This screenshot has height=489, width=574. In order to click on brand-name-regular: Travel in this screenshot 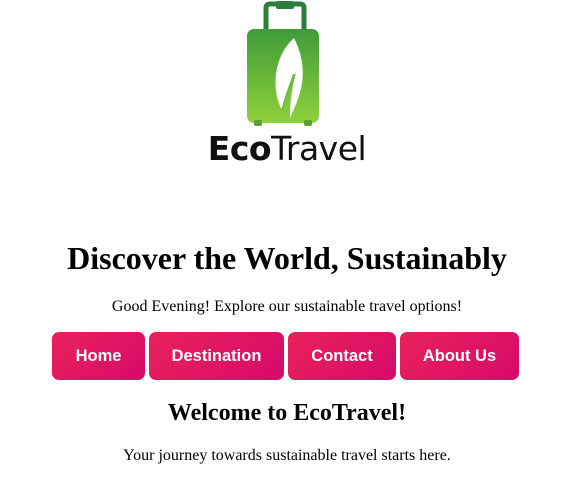, I will do `click(319, 148)`.